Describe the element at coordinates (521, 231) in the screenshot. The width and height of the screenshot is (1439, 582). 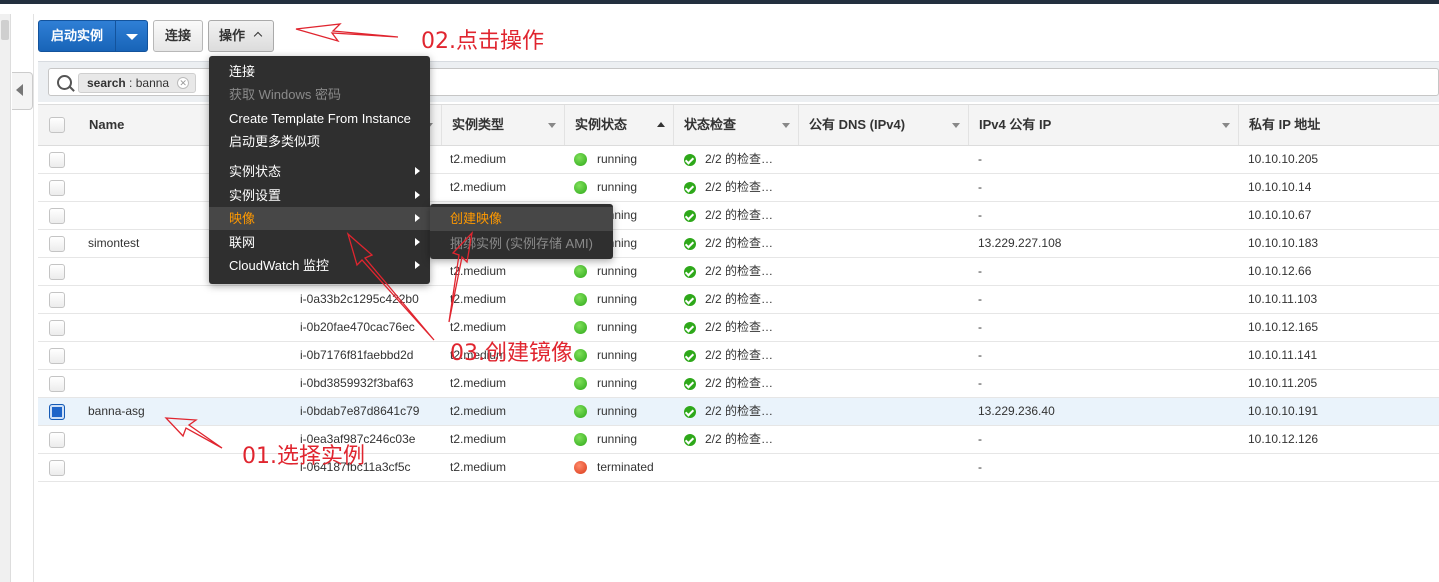
I see `image-submenu: 创建映像 捆绑实例 (实例存储 AMI)` at that location.